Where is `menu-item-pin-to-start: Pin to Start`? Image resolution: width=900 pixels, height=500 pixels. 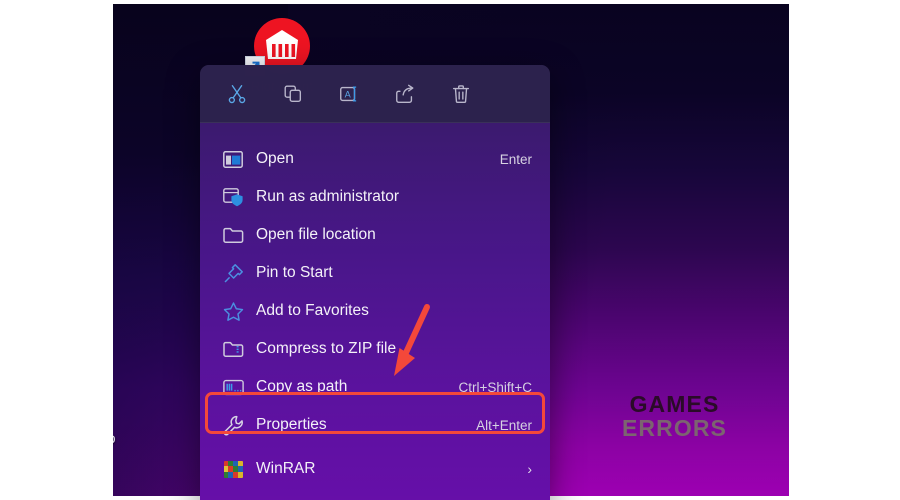 menu-item-pin-to-start: Pin to Start is located at coordinates (375, 273).